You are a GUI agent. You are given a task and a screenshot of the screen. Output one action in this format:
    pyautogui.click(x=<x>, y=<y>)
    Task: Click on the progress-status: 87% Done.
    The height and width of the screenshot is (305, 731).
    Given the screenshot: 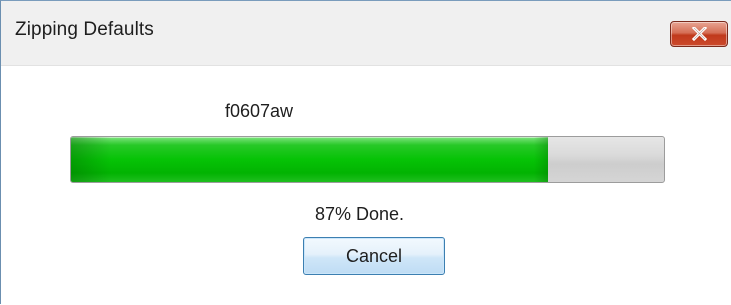 What is the action you would take?
    pyautogui.click(x=360, y=214)
    